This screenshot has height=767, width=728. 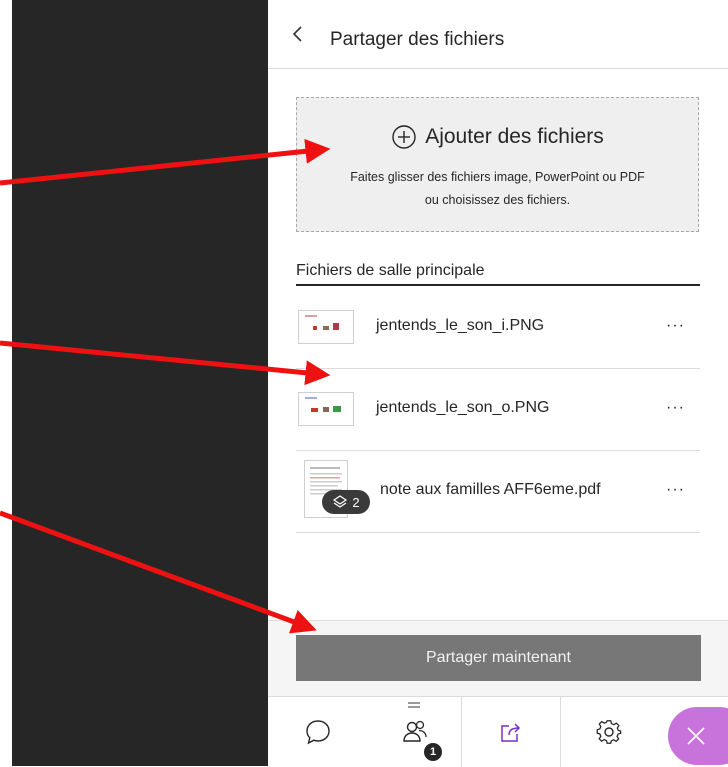 I want to click on chat-bubble-icon, so click(x=318, y=732).